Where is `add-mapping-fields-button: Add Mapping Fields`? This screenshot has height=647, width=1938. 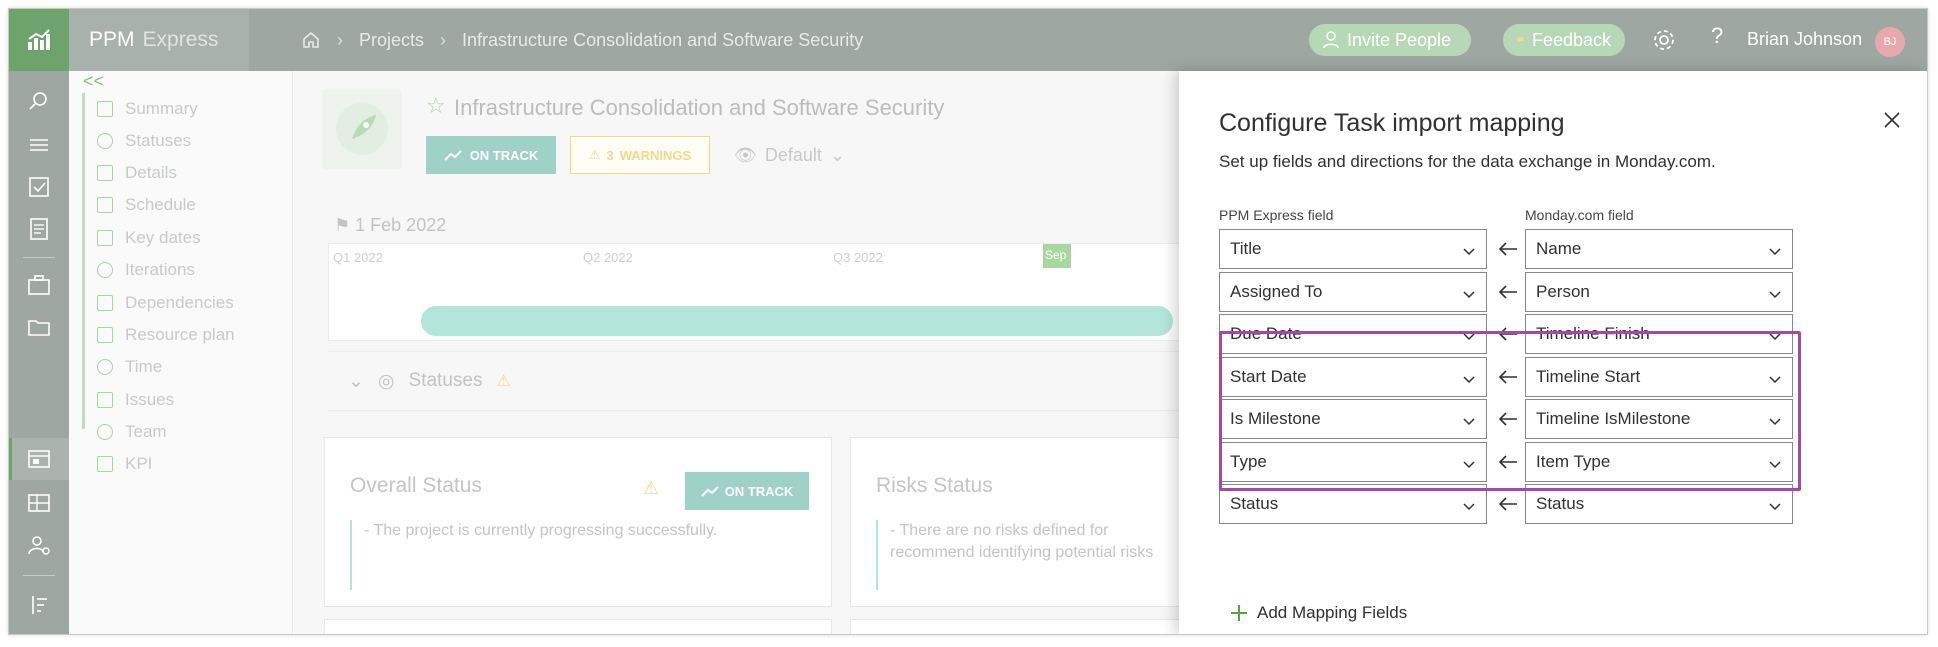
add-mapping-fields-button: Add Mapping Fields is located at coordinates (1318, 613).